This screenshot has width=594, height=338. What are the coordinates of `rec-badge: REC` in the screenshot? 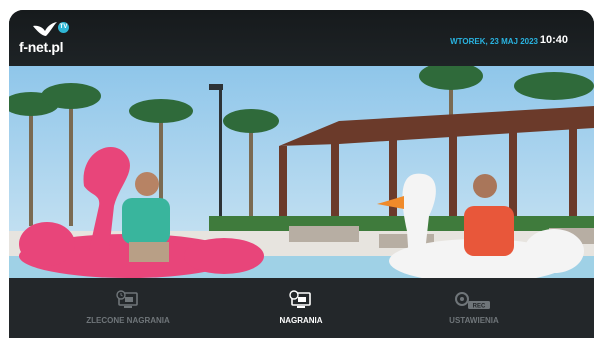 It's located at (479, 307).